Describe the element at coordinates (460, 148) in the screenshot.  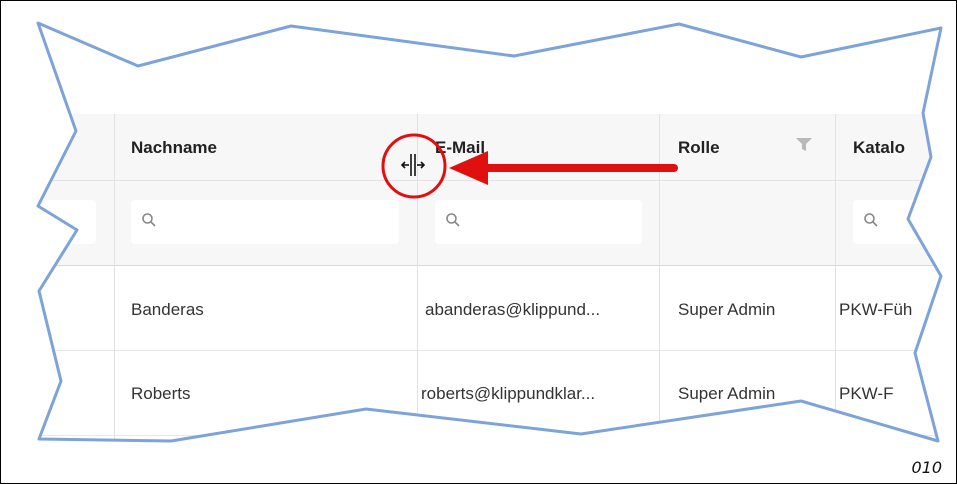
I see `header-email: E-Mail` at that location.